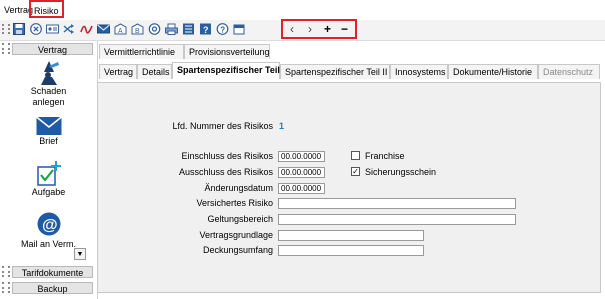 Image resolution: width=605 pixels, height=299 pixels. What do you see at coordinates (52, 288) in the screenshot?
I see `backup-button: Backup` at bounding box center [52, 288].